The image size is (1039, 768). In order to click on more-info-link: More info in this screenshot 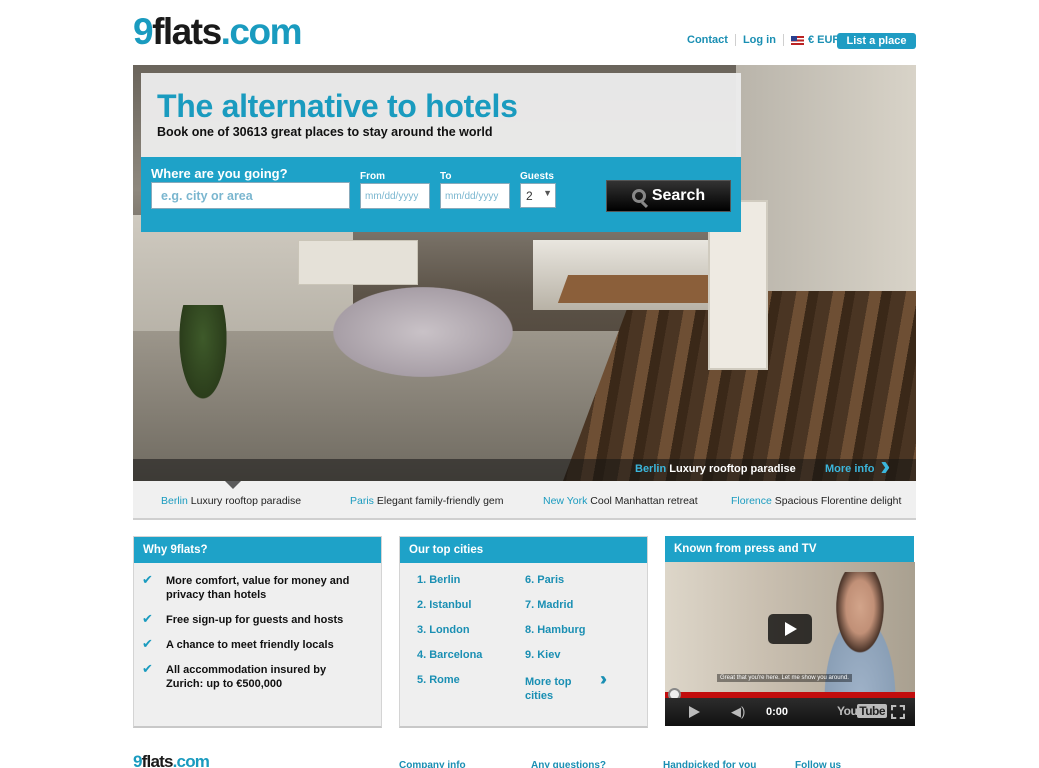, I will do `click(850, 469)`.